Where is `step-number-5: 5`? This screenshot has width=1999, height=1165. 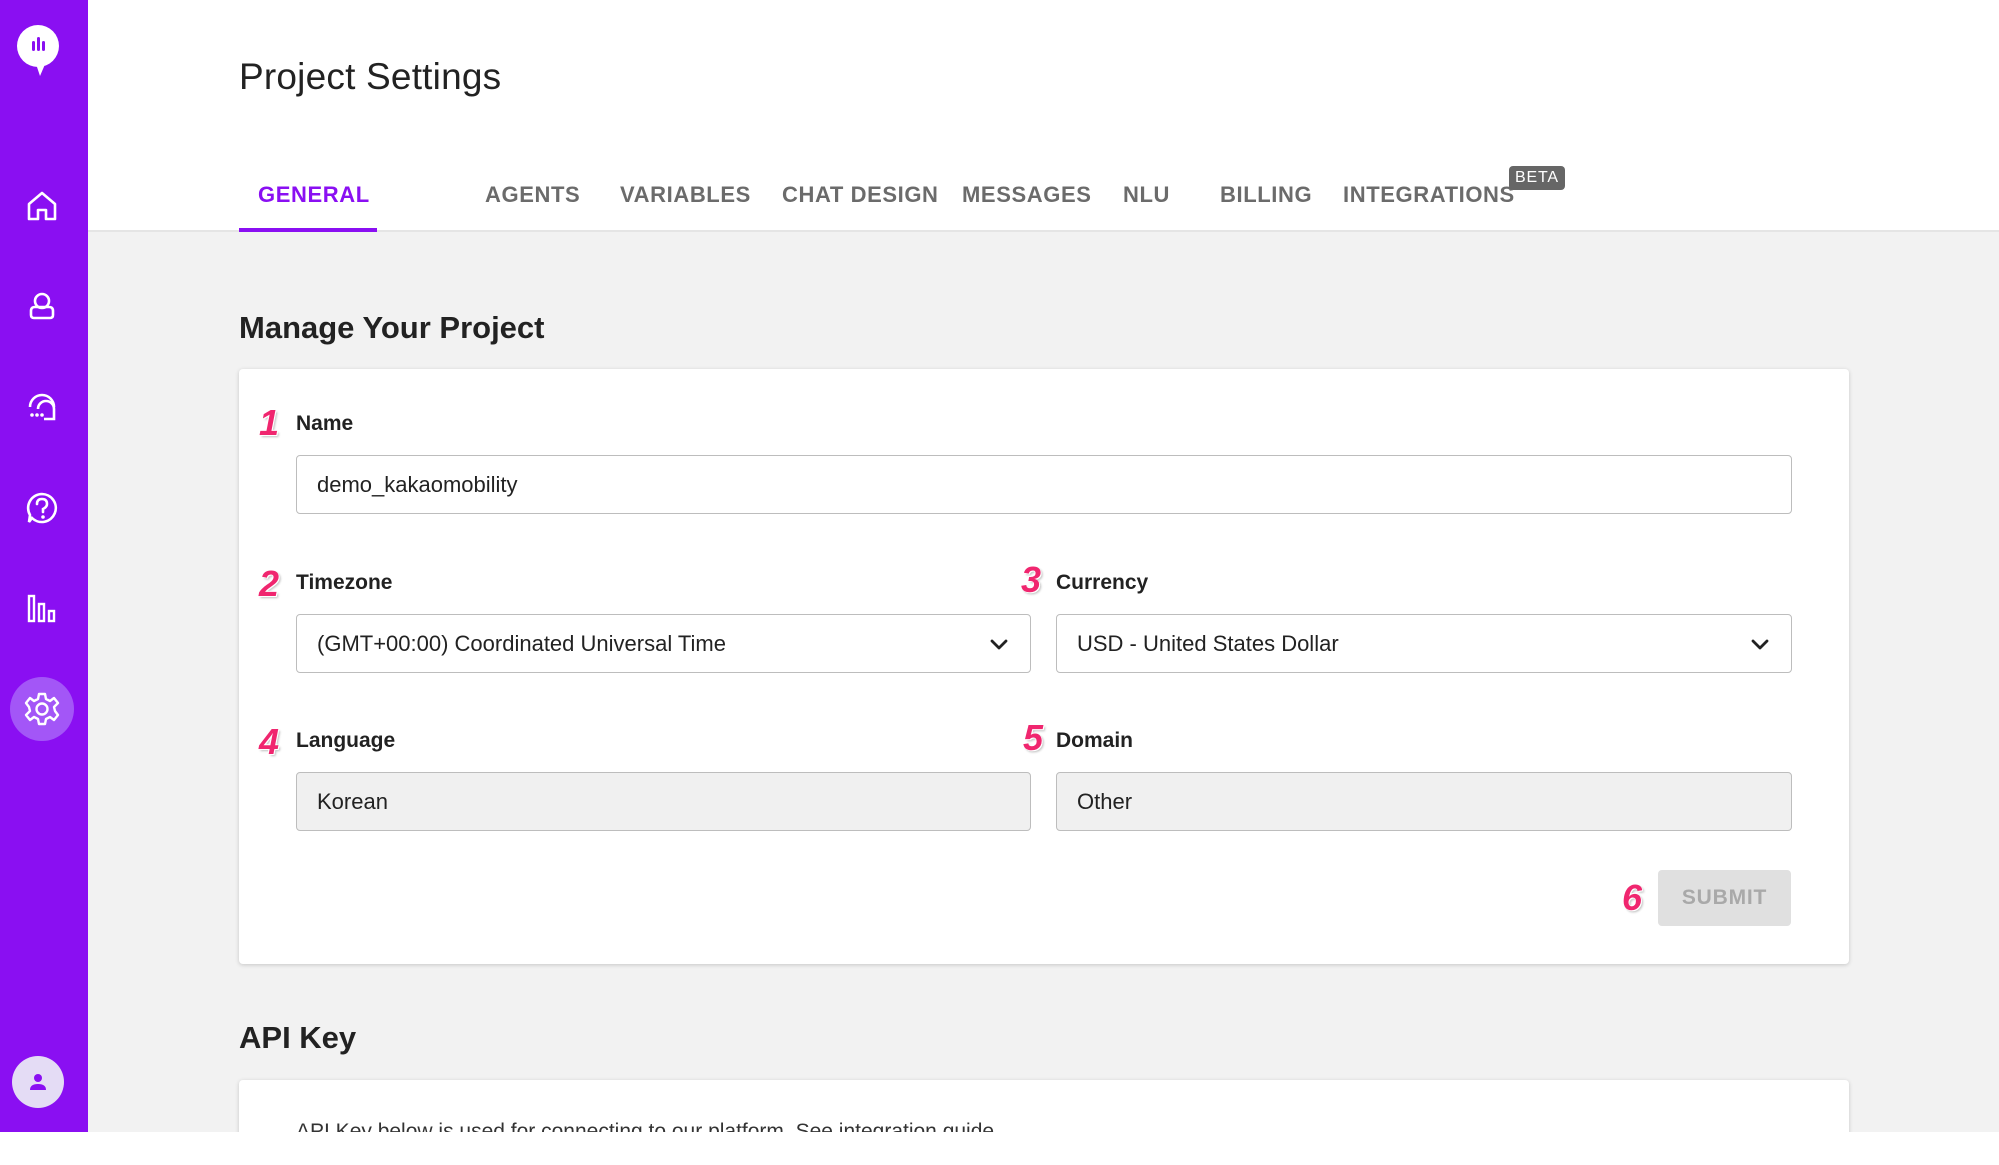
step-number-5: 5 is located at coordinates (1033, 737).